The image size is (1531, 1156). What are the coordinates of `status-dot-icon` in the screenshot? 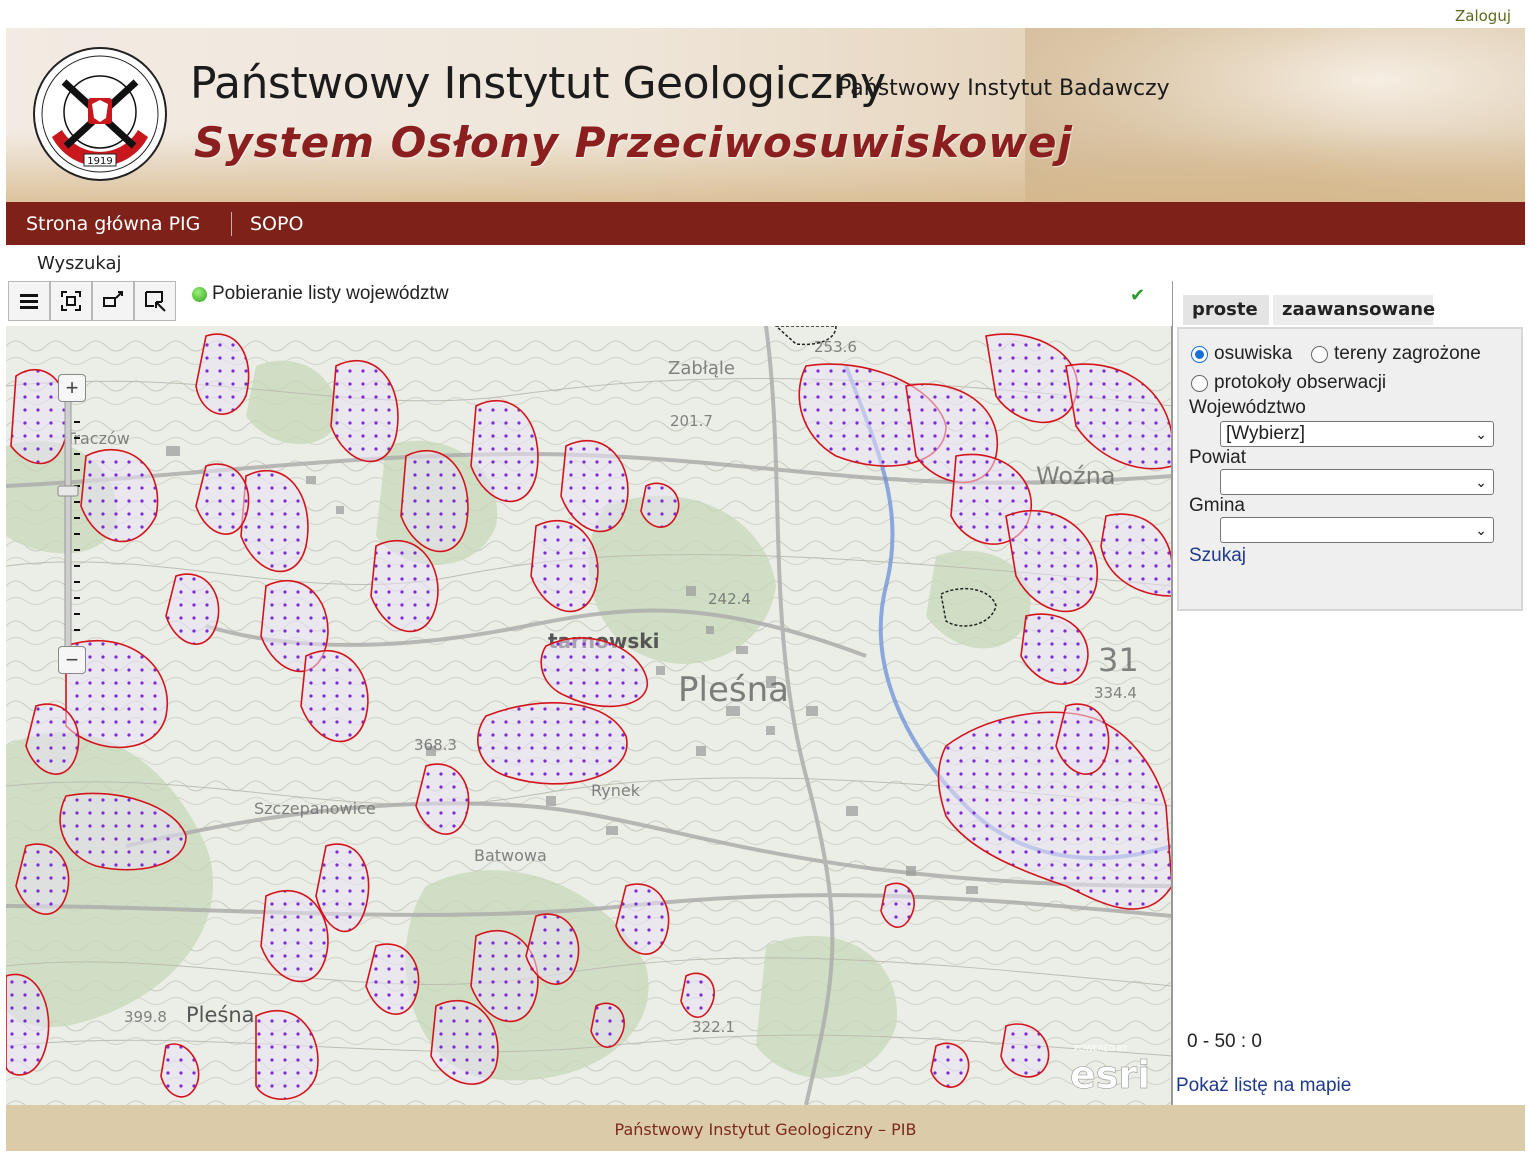 It's located at (199, 294).